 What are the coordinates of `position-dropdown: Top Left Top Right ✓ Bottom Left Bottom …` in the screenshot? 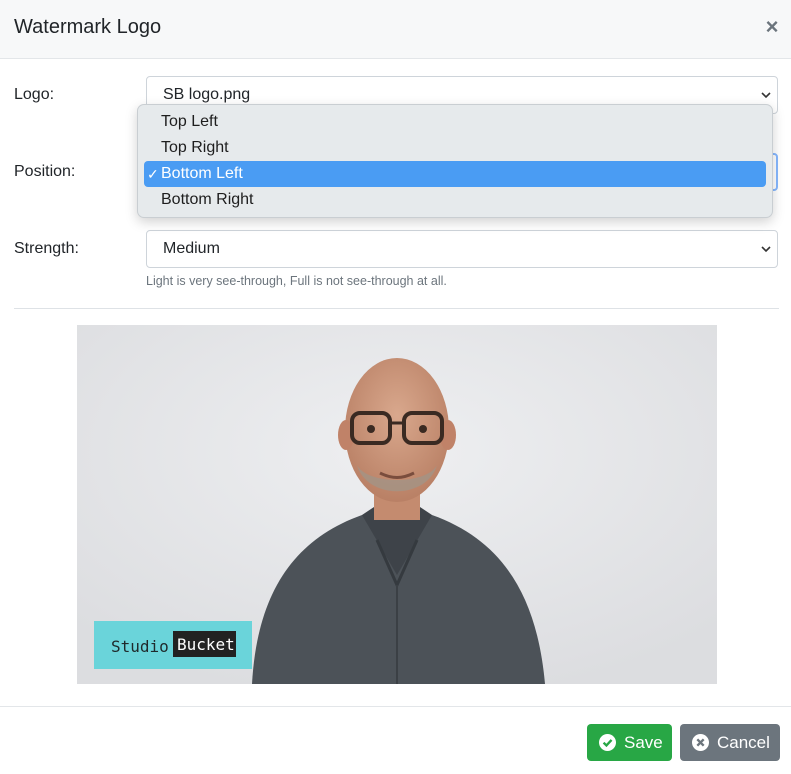 It's located at (455, 161).